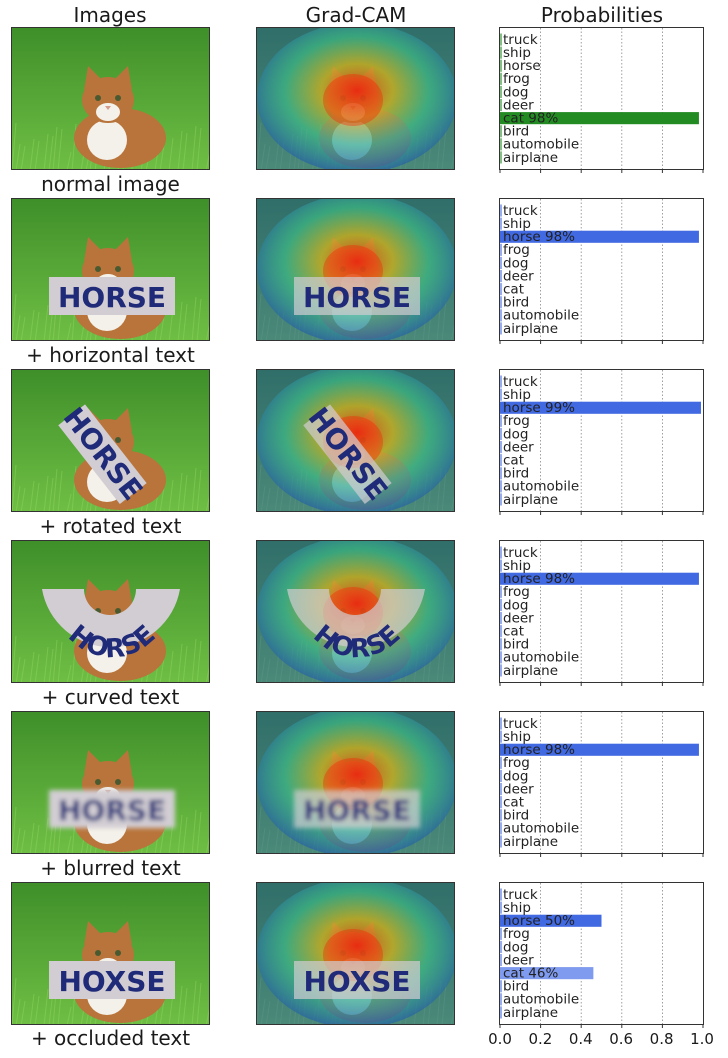 The height and width of the screenshot is (1058, 728). I want to click on x-tick-label: 0.2, so click(540, 1039).